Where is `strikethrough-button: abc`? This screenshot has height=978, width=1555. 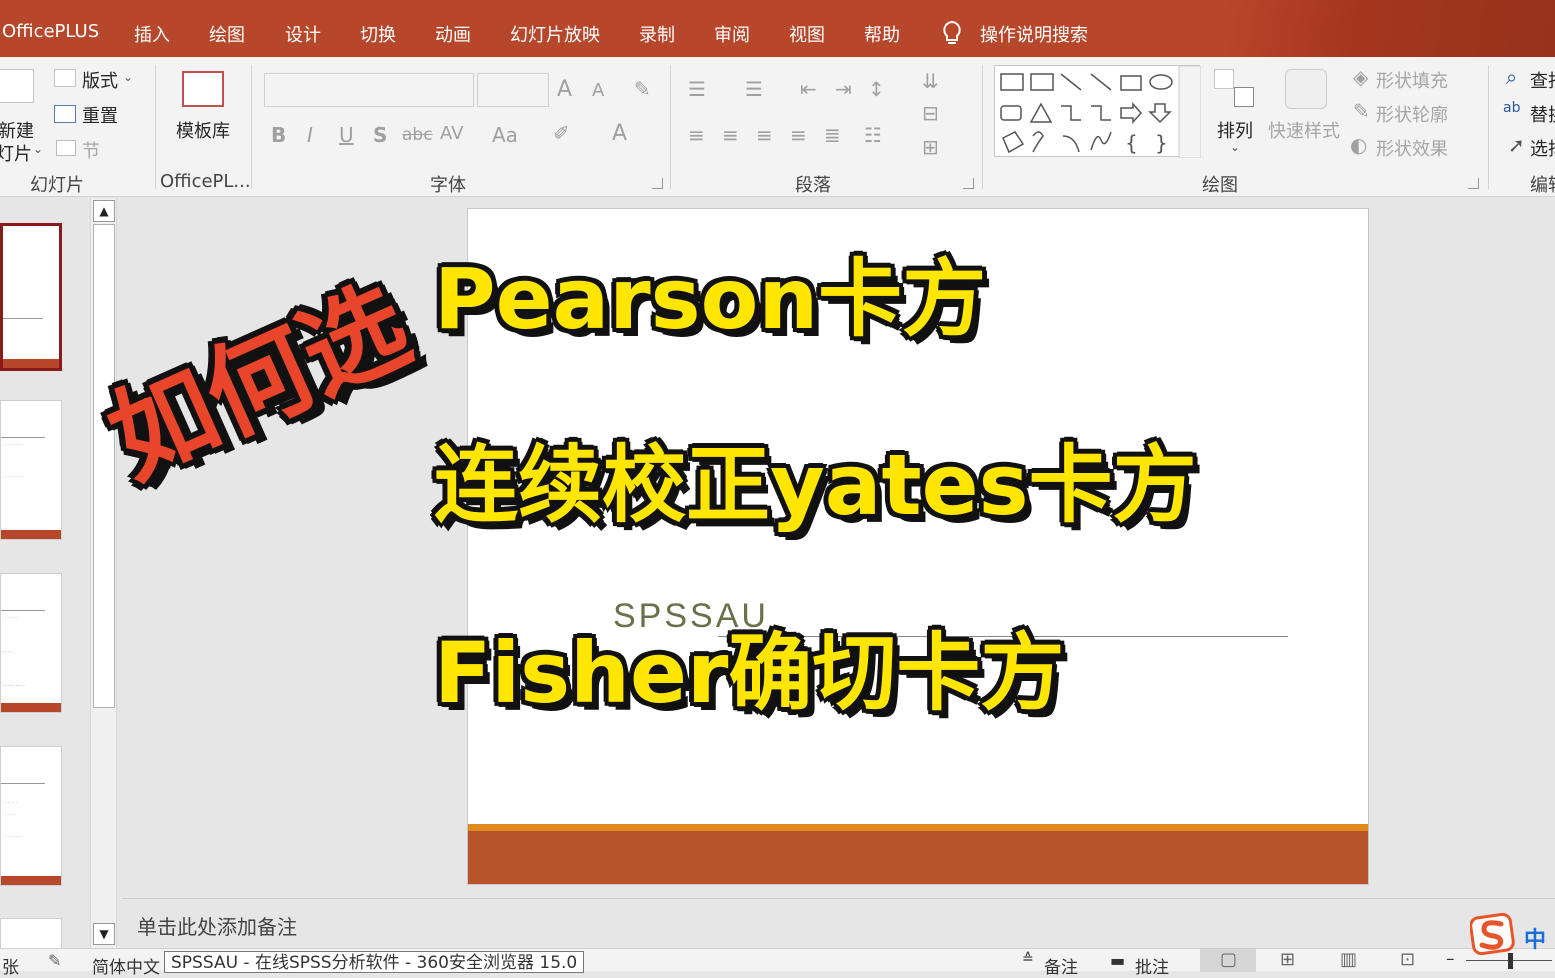
strikethrough-button: abc is located at coordinates (417, 135).